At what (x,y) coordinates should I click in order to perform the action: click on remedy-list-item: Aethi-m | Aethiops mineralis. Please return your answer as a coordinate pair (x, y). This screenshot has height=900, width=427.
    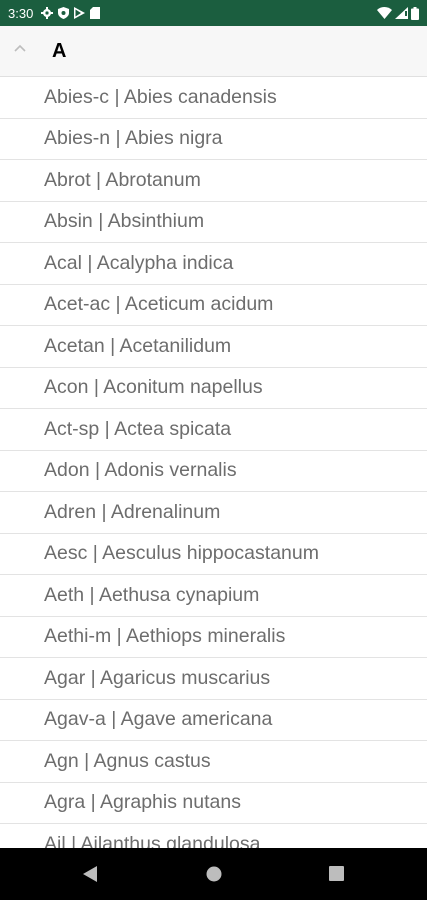
    Looking at the image, I should click on (213, 637).